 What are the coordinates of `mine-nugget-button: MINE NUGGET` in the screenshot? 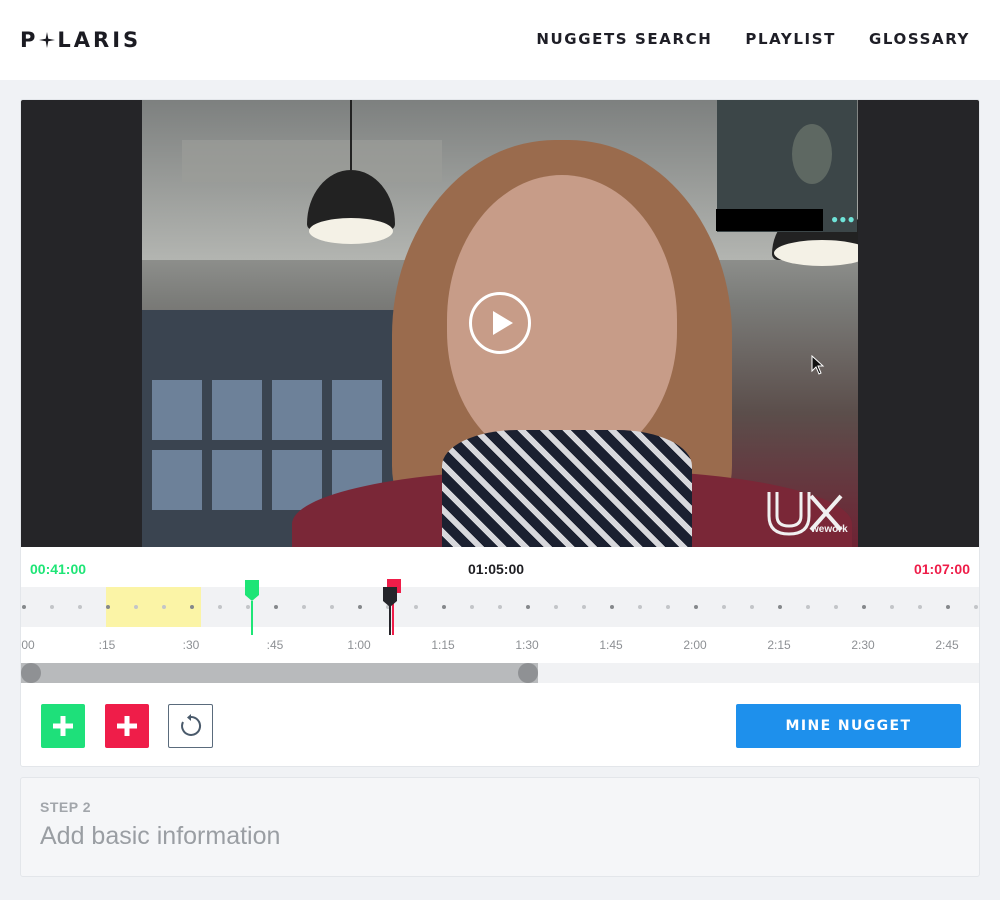 It's located at (848, 726).